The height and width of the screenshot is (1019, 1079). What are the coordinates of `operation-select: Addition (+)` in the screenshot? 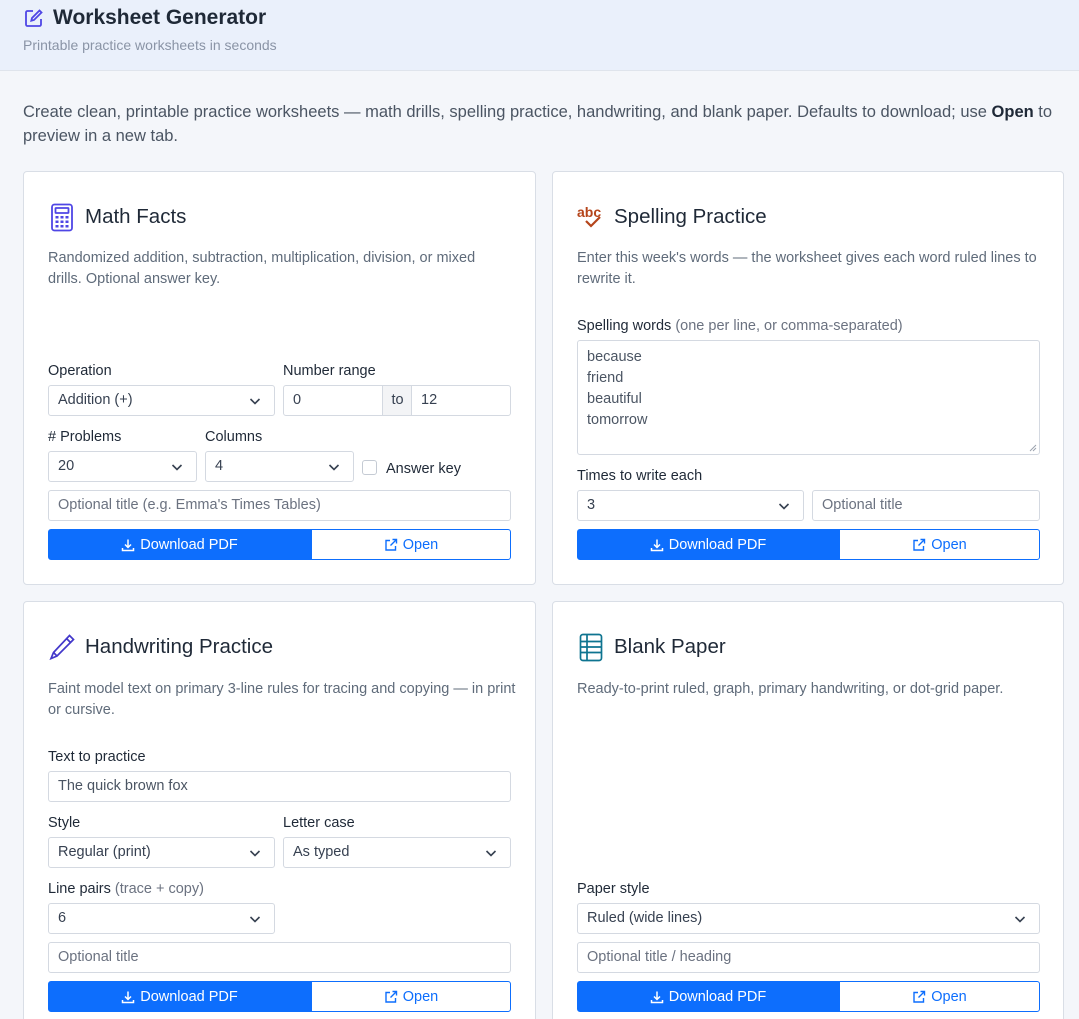 It's located at (161, 400).